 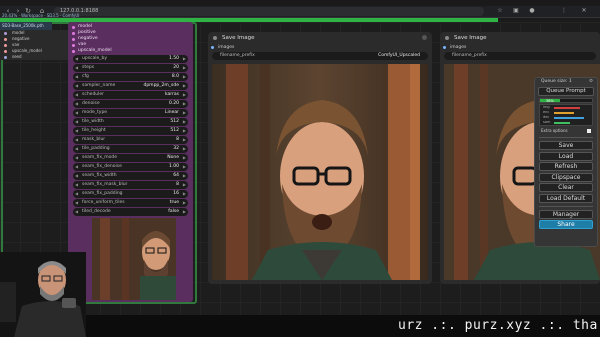 I want to click on save-button: Save, so click(x=566, y=145).